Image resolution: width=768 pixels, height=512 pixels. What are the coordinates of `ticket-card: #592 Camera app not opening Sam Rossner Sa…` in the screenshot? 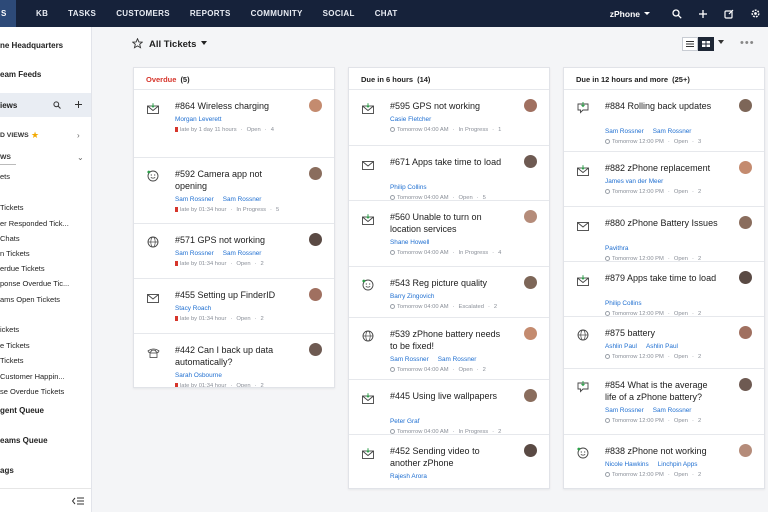 It's located at (234, 191).